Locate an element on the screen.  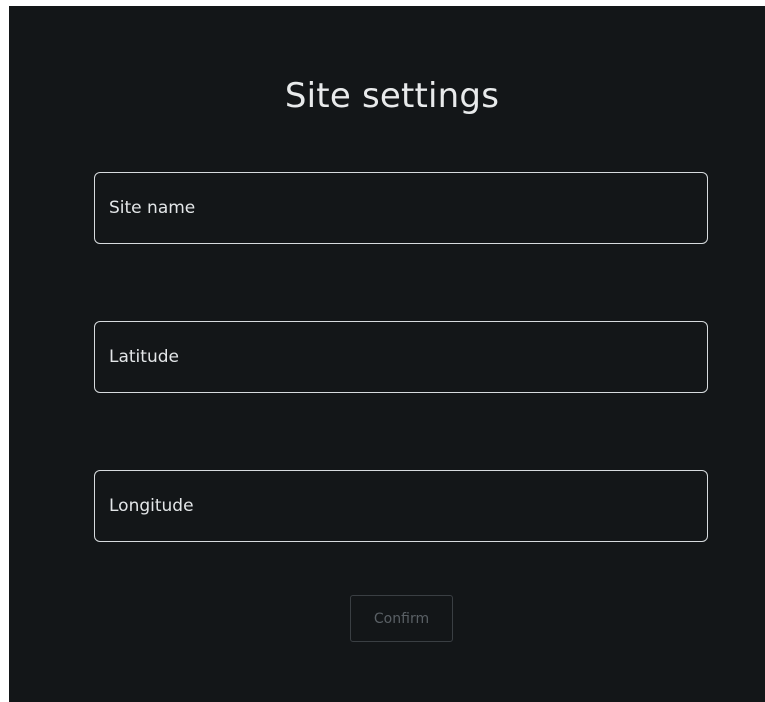
confirm-button: Confirm is located at coordinates (401, 618).